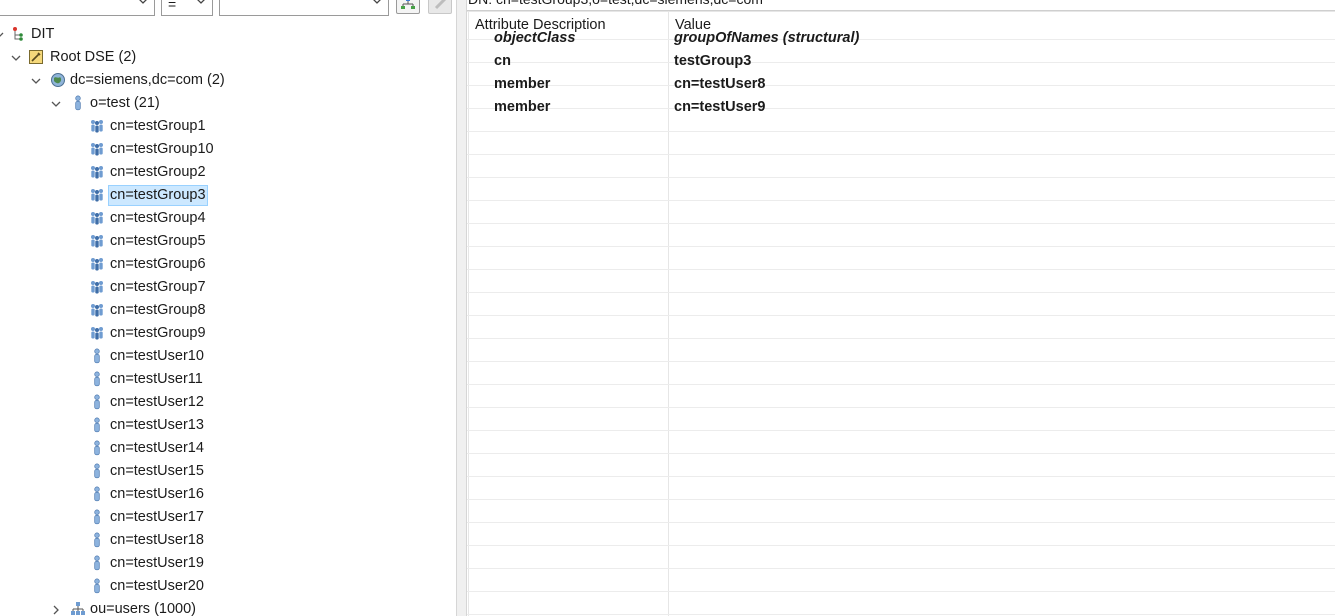  What do you see at coordinates (228, 241) in the screenshot?
I see `tree-item: cn=testGroup5` at bounding box center [228, 241].